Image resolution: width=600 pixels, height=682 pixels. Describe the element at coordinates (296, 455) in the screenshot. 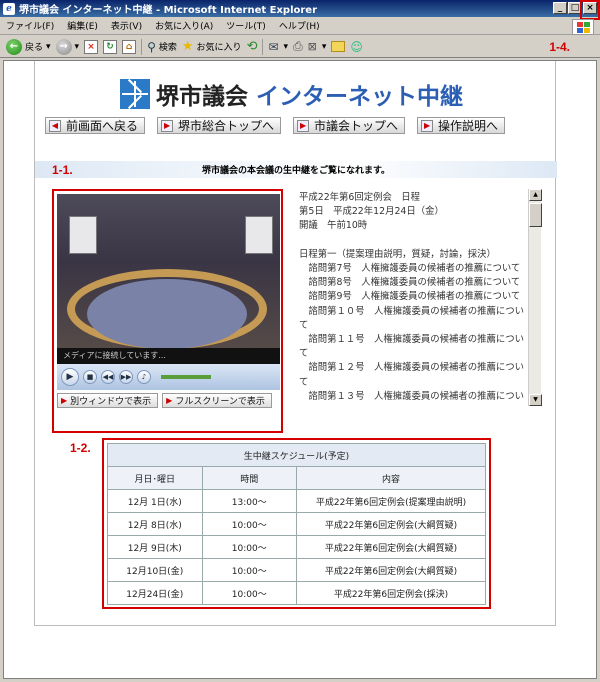

I see `table-caption-row: 生中継スケジュール(予定)` at that location.